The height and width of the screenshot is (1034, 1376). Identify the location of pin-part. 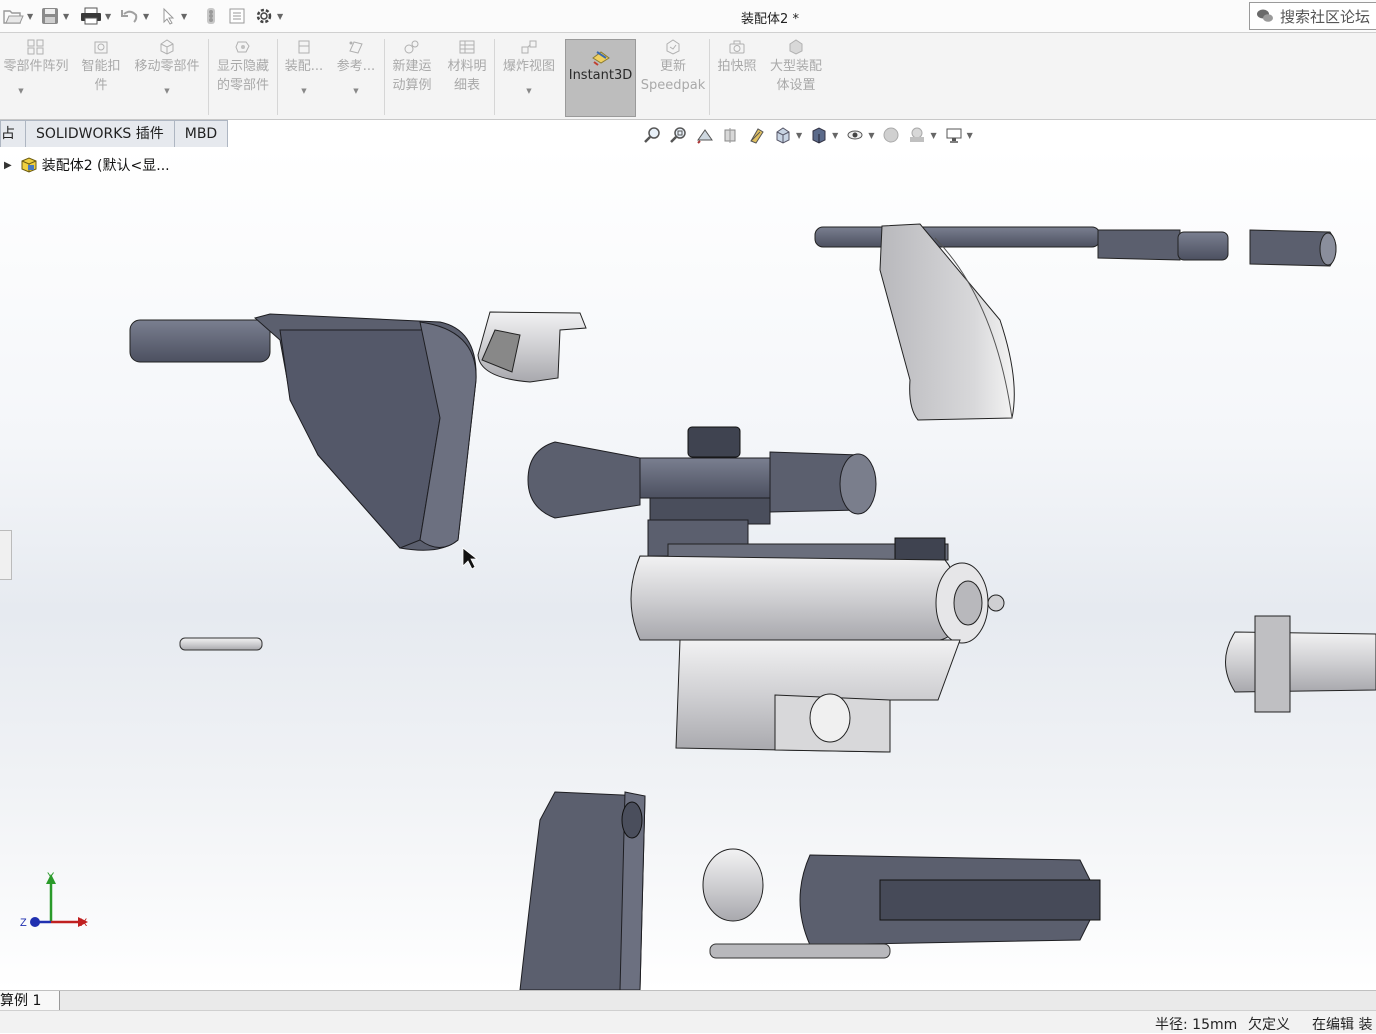
(221, 644).